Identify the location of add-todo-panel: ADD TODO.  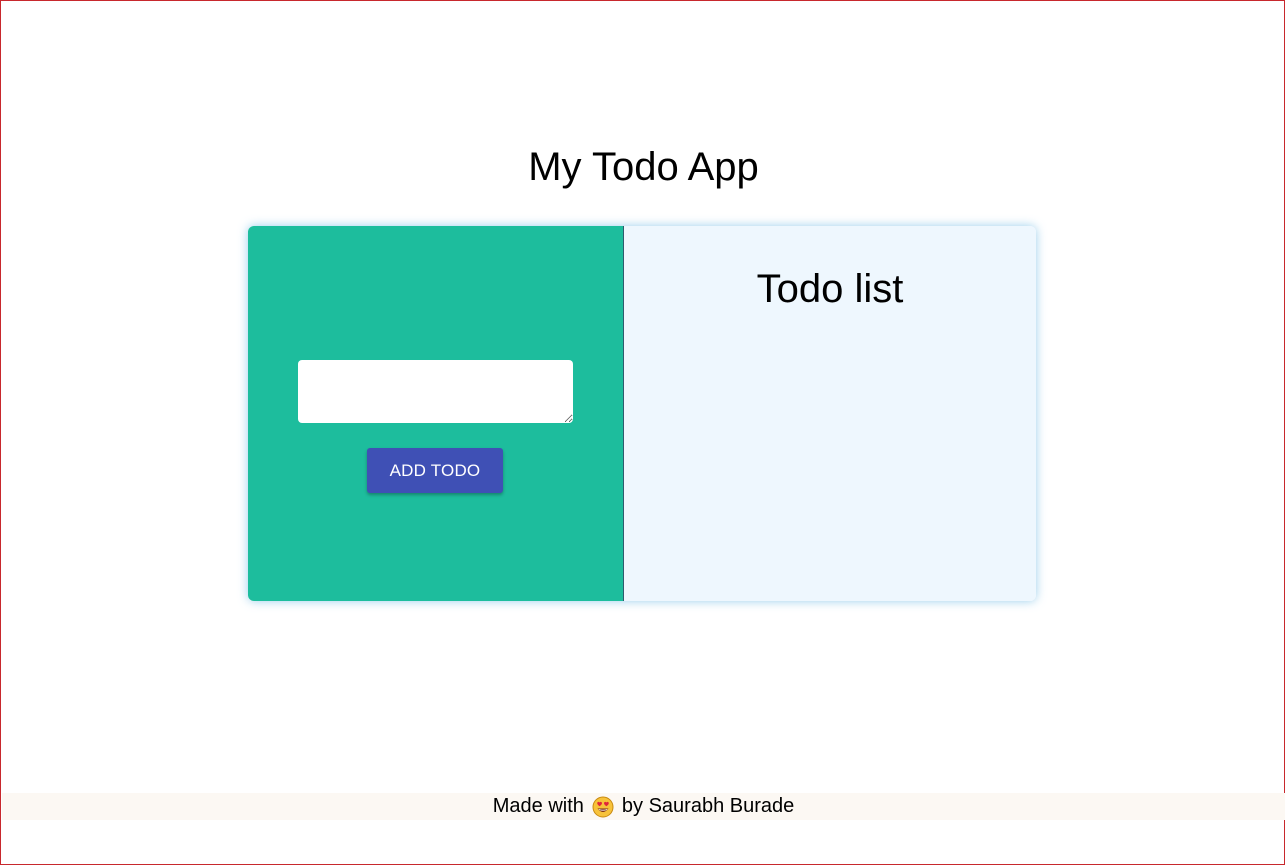
(436, 413).